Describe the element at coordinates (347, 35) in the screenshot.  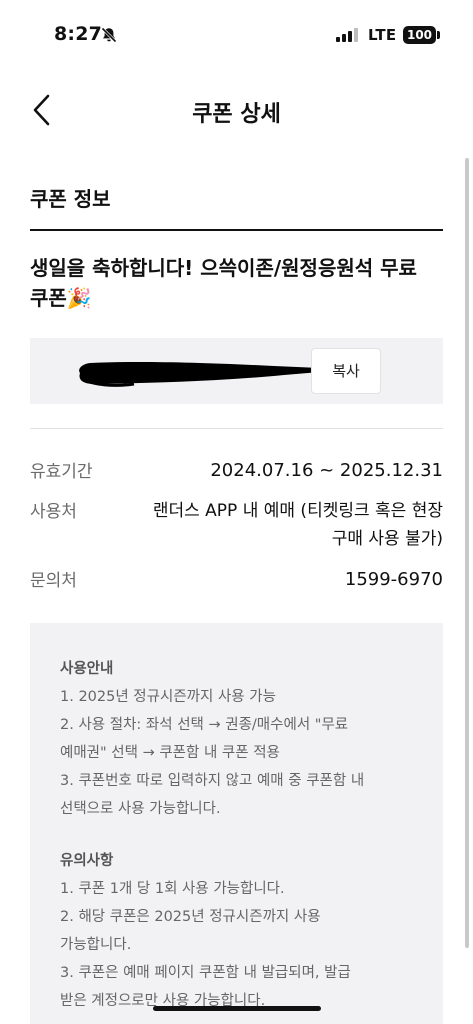
I see `signal-icon` at that location.